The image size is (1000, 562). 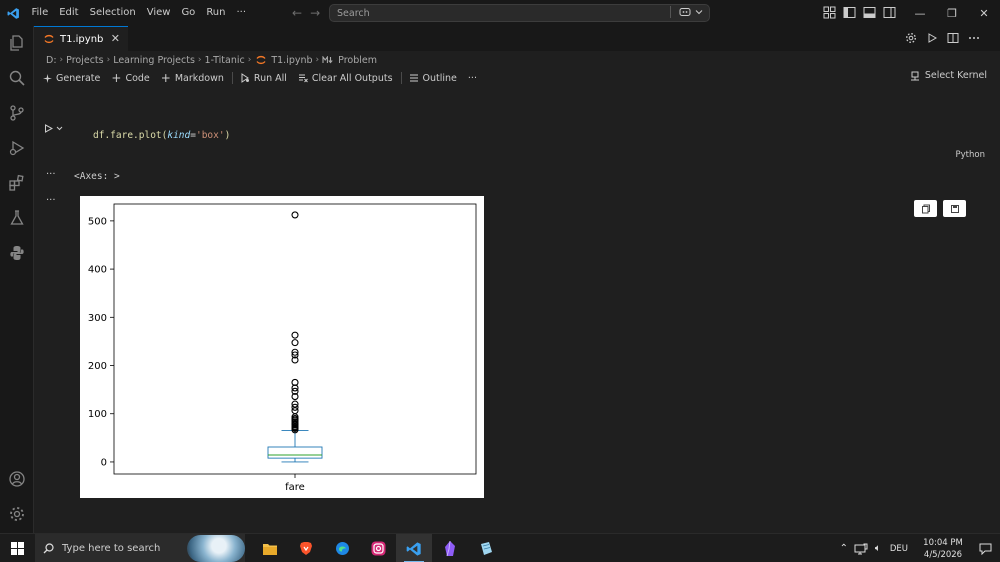 I want to click on volume-icon: 🔈︎, so click(x=878, y=548).